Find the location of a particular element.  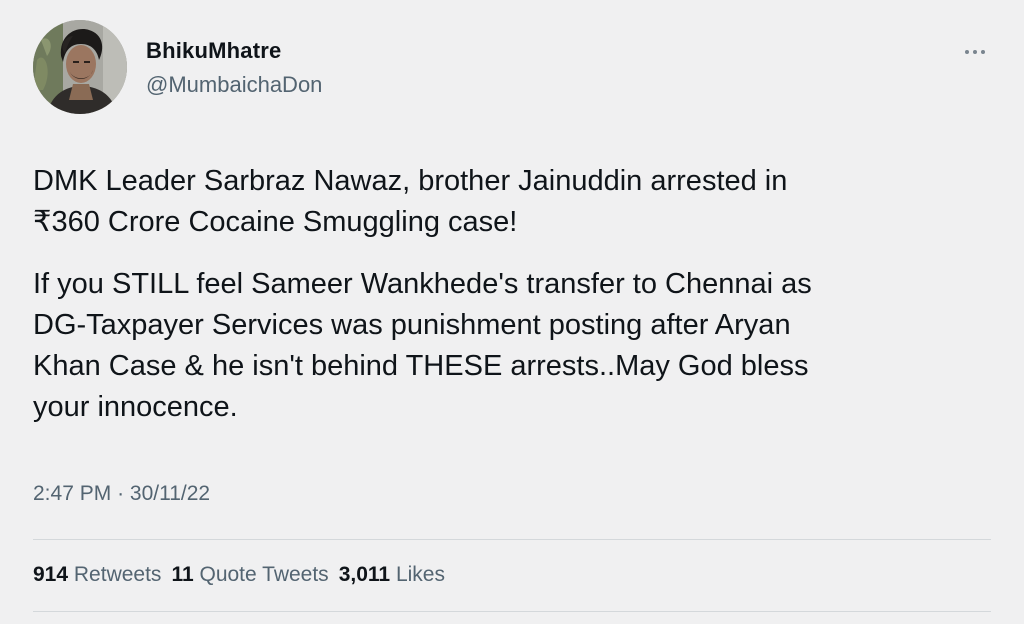

engagement-stats: 914 Retweets 11 Quote Tweets 3,011 Likes is located at coordinates (239, 575).